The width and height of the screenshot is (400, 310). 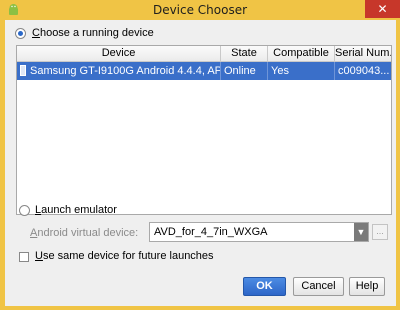 I want to click on same-device-checkbox, so click(x=24, y=257).